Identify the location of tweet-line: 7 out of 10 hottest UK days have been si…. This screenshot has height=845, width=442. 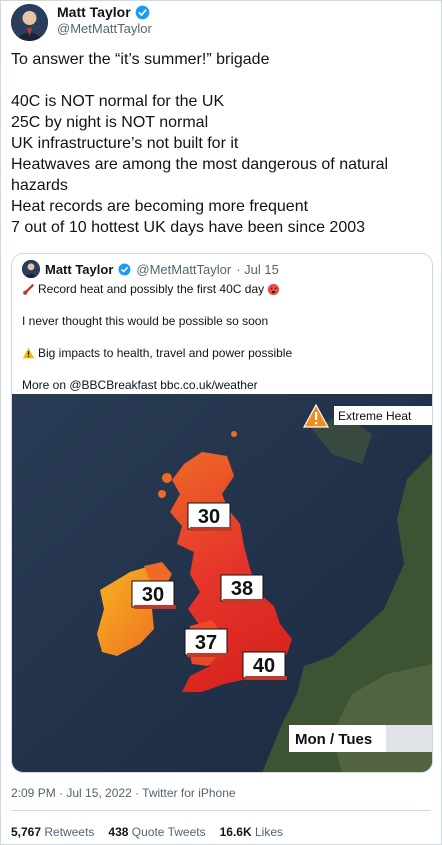
(188, 227).